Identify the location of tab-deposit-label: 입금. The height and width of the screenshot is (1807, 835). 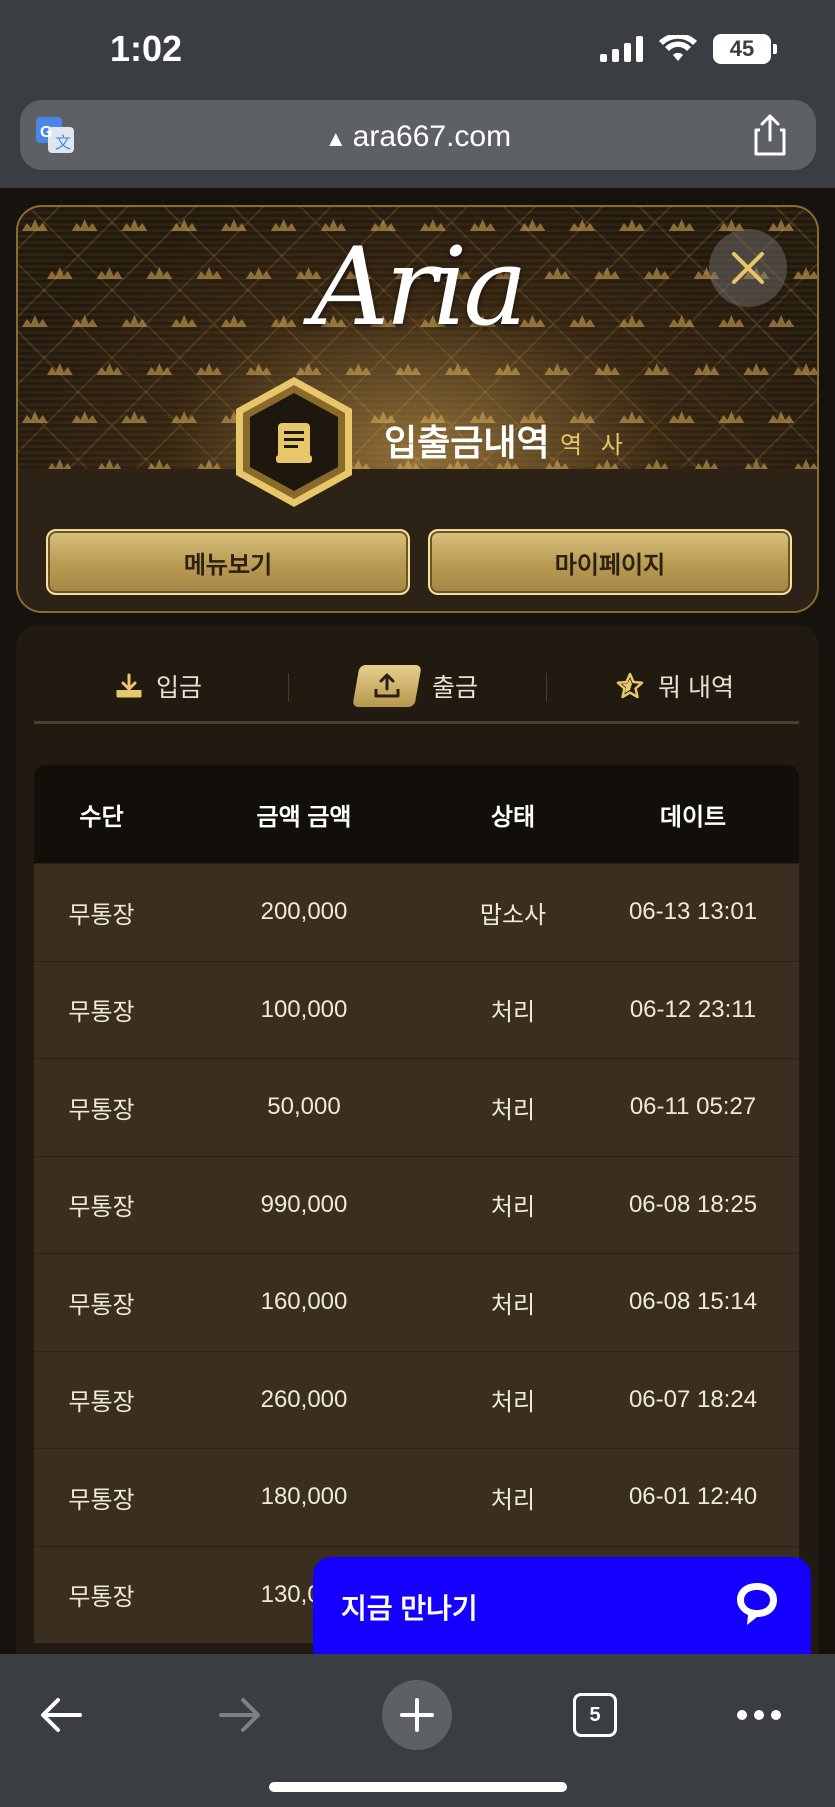
(178, 688).